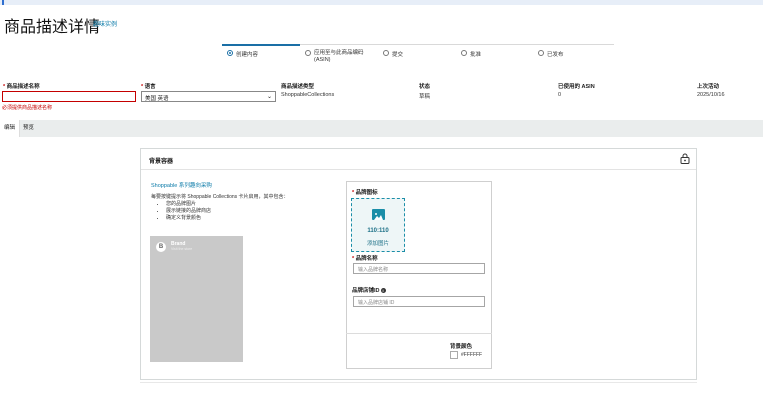 Image resolution: width=763 pixels, height=393 pixels. What do you see at coordinates (576, 87) in the screenshot?
I see `asin-count-label: 已使用的 ASIN` at bounding box center [576, 87].